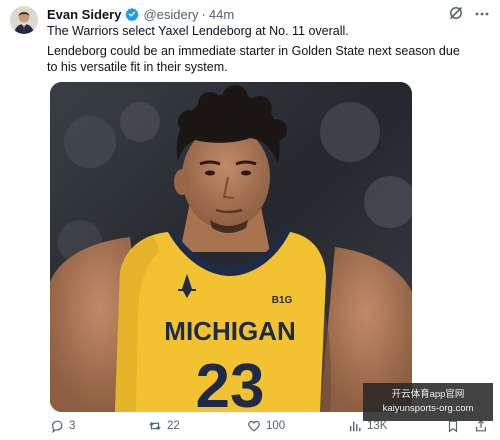  Describe the element at coordinates (482, 14) in the screenshot. I see `more-icon` at that location.